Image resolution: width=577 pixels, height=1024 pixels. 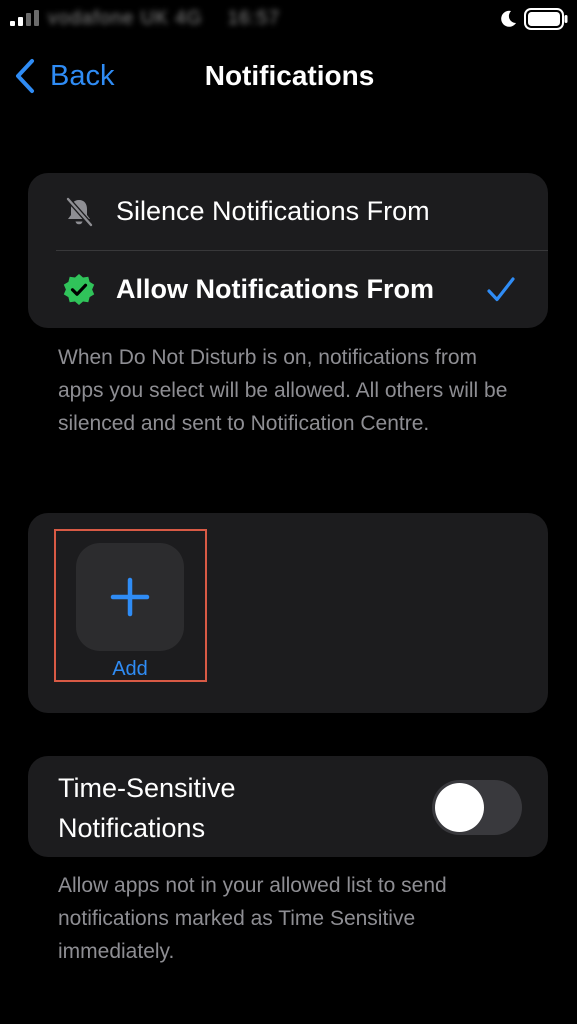 I want to click on chevron-left-icon, so click(x=25, y=76).